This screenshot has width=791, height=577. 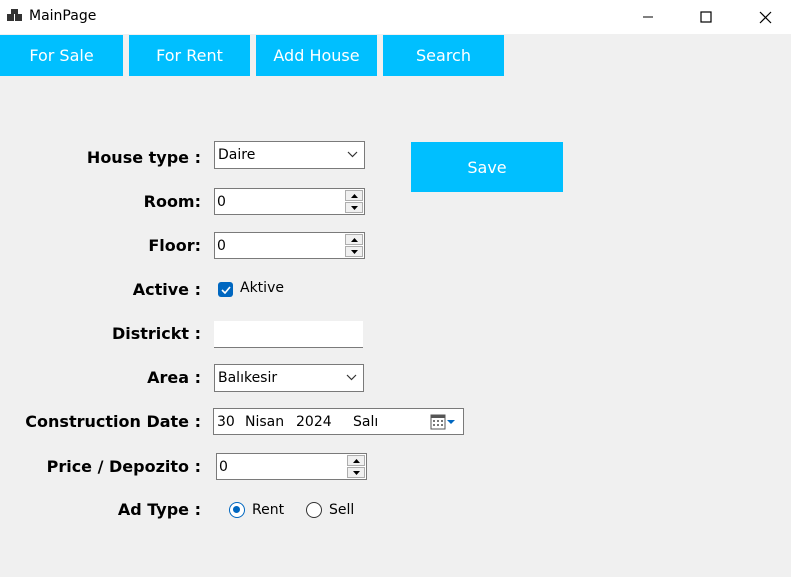 What do you see at coordinates (289, 245) in the screenshot?
I see `floor-stepper: 0` at bounding box center [289, 245].